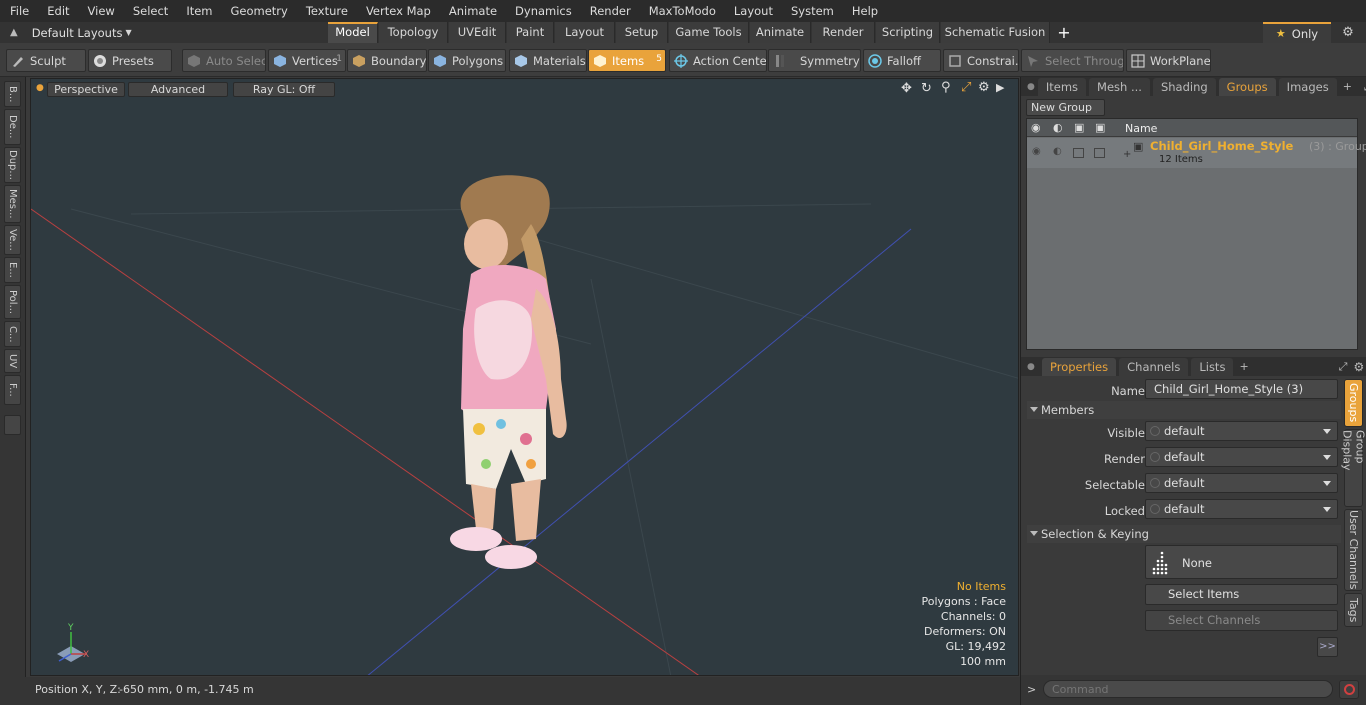 This screenshot has height=705, width=1366. I want to click on presets-button: Presets, so click(130, 60).